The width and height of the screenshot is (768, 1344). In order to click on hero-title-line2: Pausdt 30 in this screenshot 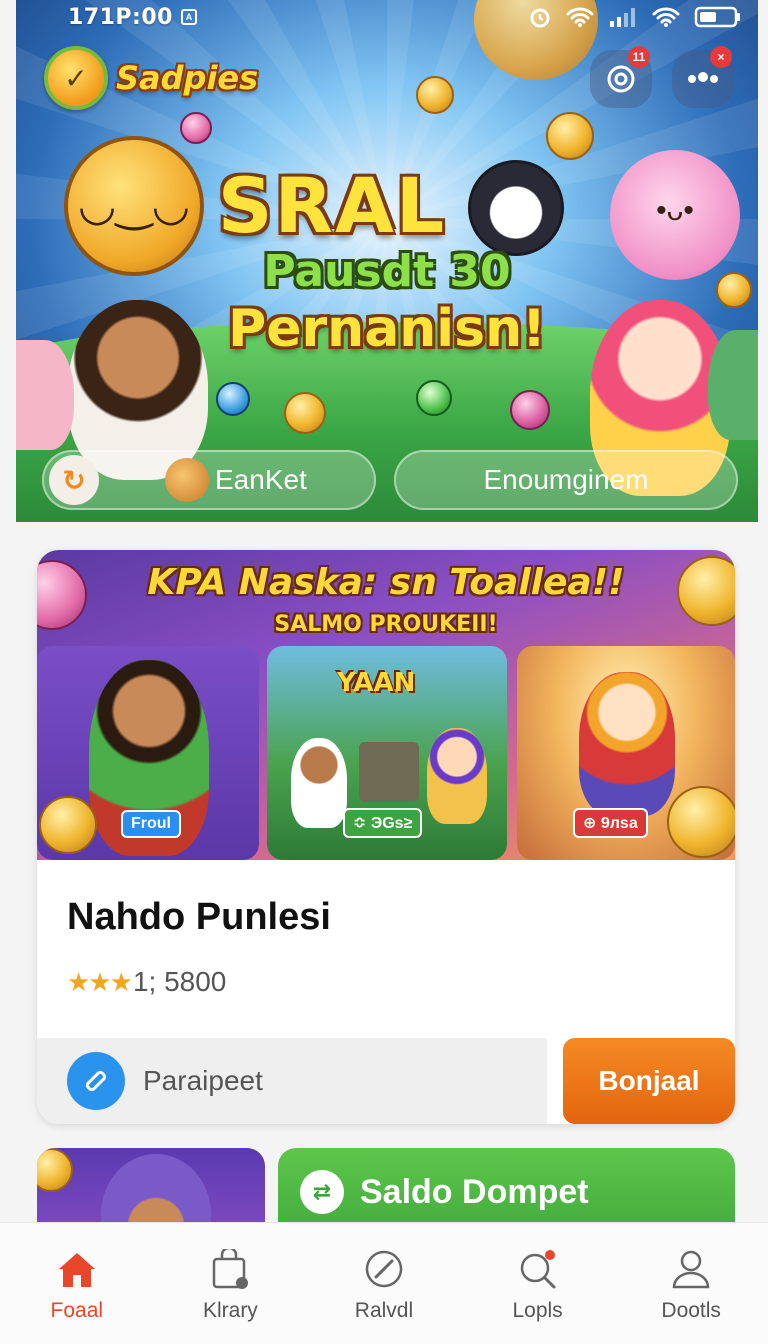, I will do `click(387, 271)`.